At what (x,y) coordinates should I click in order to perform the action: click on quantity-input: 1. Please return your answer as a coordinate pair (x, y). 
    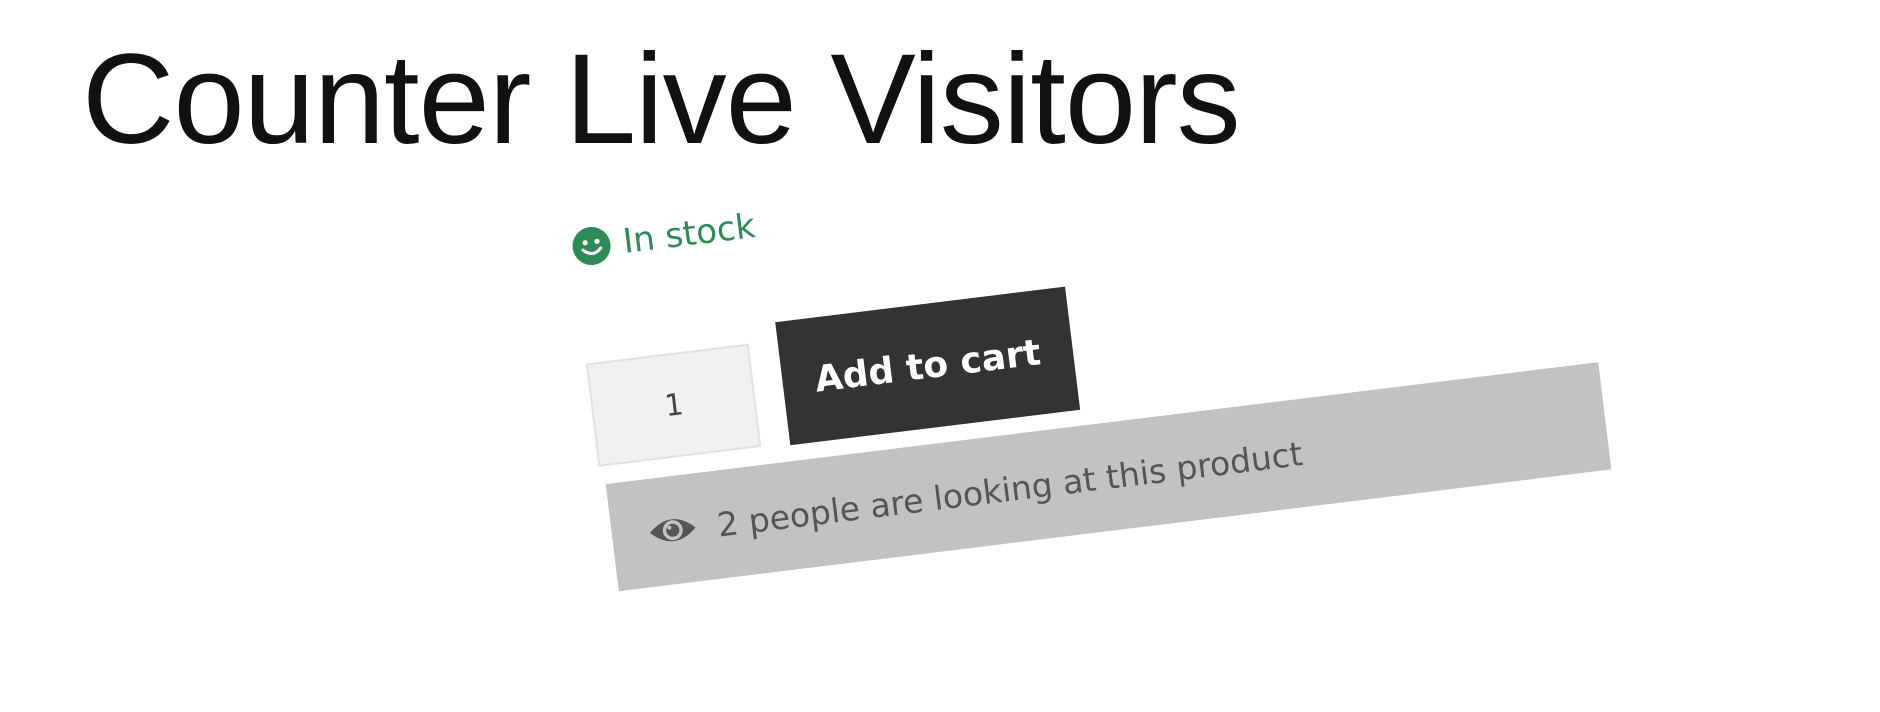
    Looking at the image, I should click on (673, 405).